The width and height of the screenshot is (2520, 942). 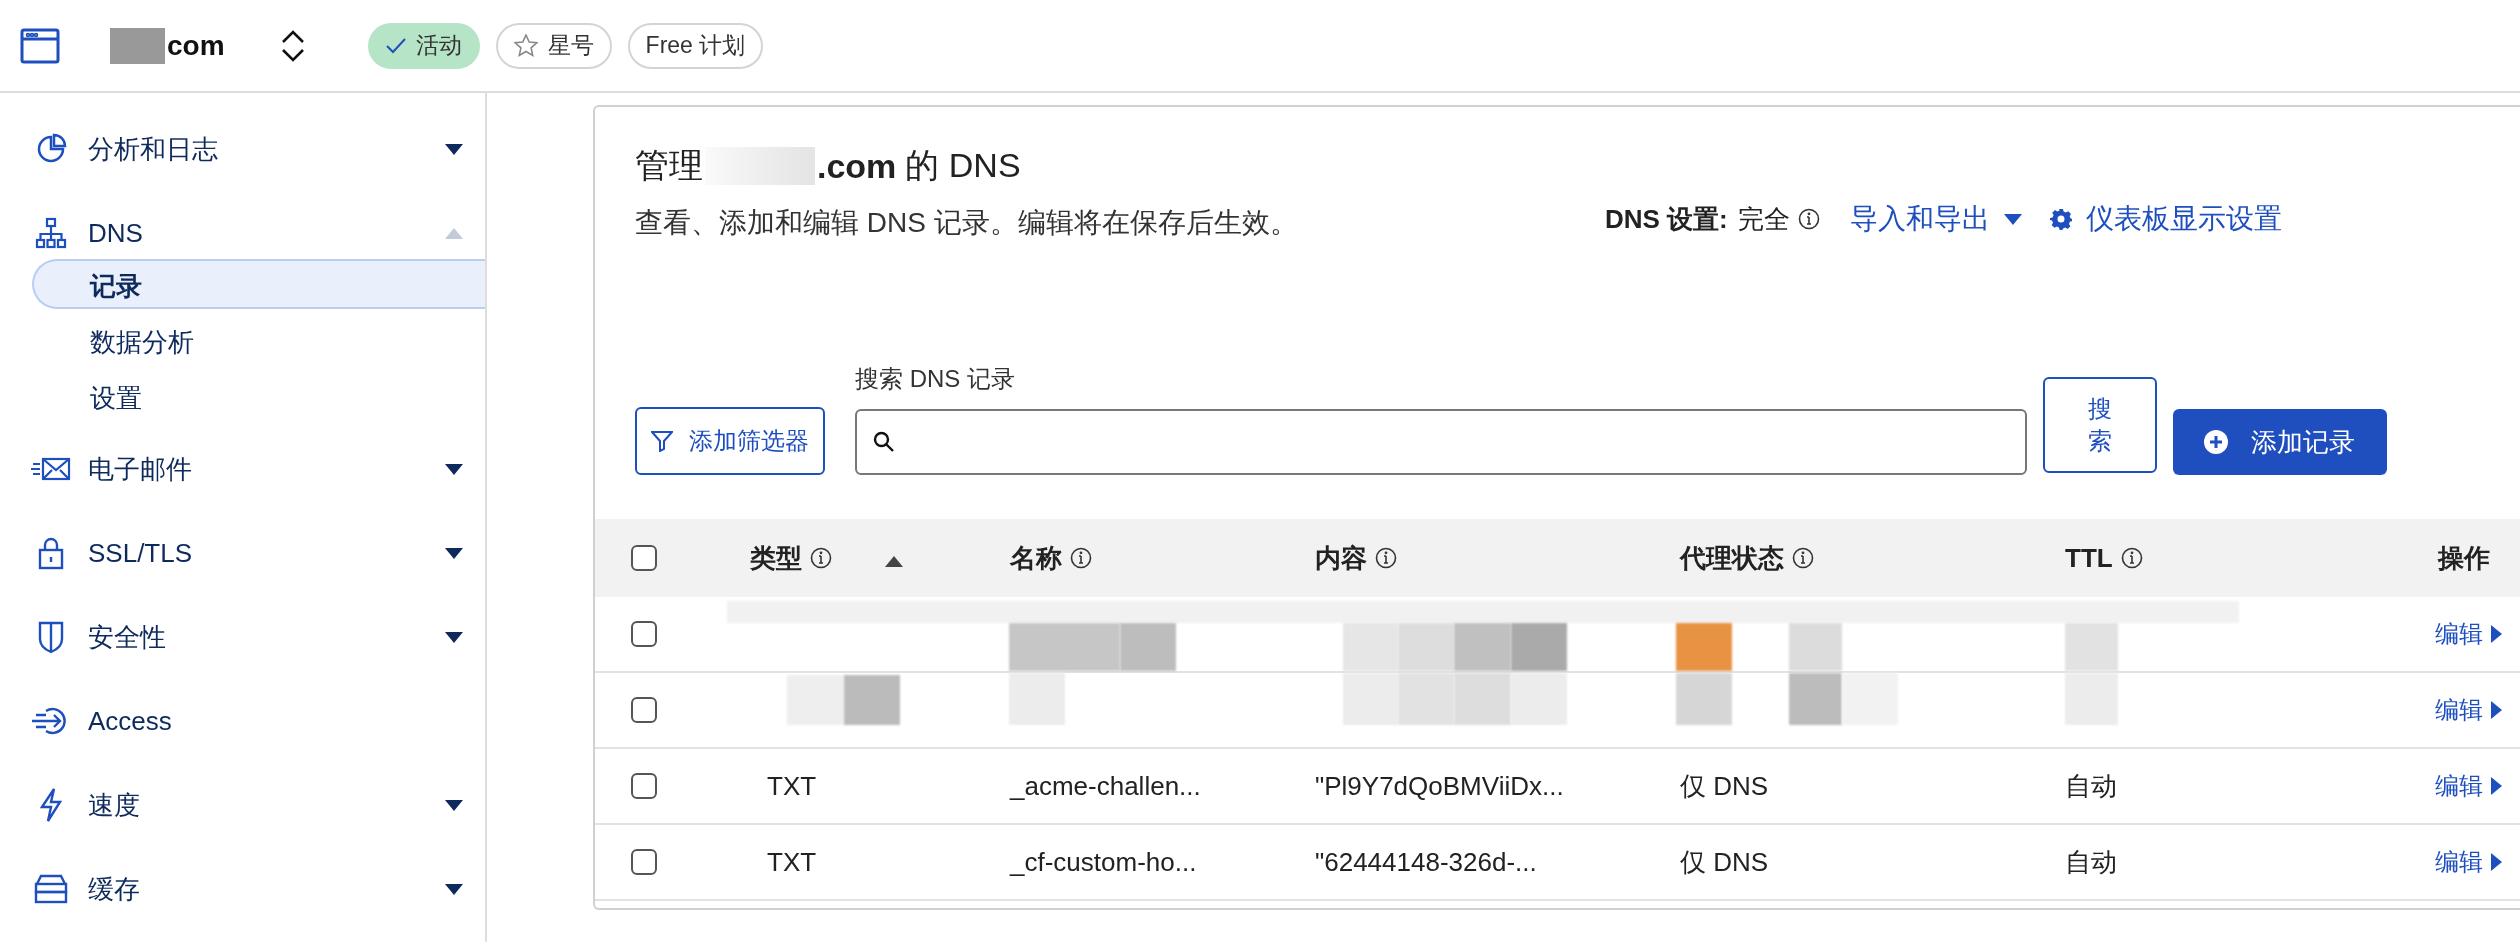 What do you see at coordinates (130, 720) in the screenshot?
I see `sidebar-item: Access` at bounding box center [130, 720].